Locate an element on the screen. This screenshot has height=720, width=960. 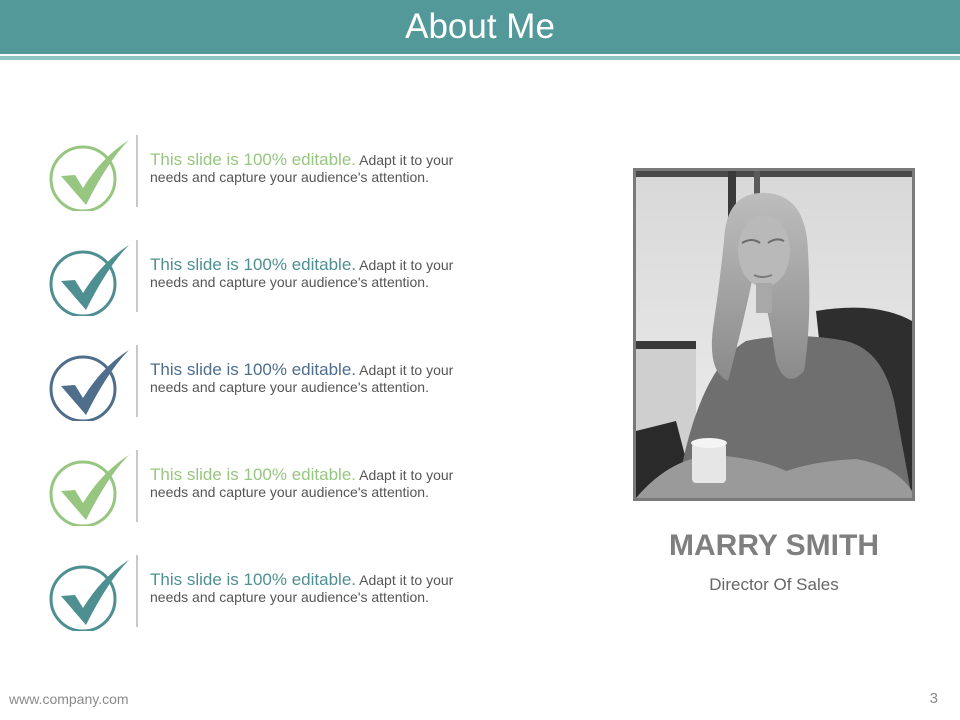
page-number: 3 is located at coordinates (933, 698).